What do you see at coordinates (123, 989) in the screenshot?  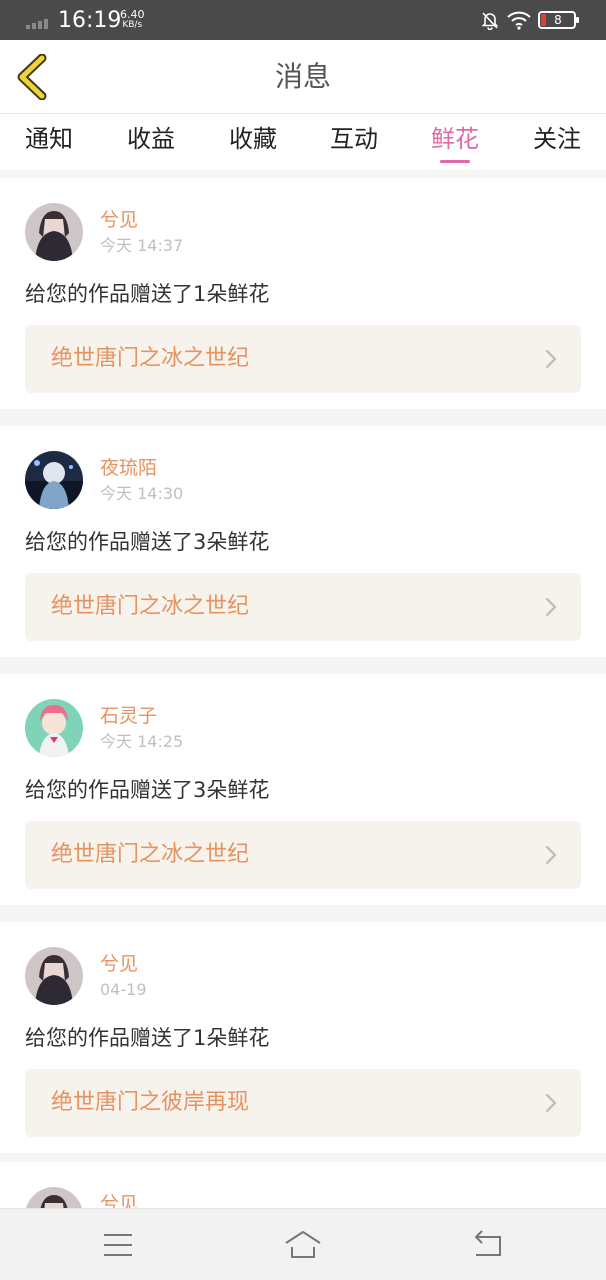 I see `message-time: 04-19` at bounding box center [123, 989].